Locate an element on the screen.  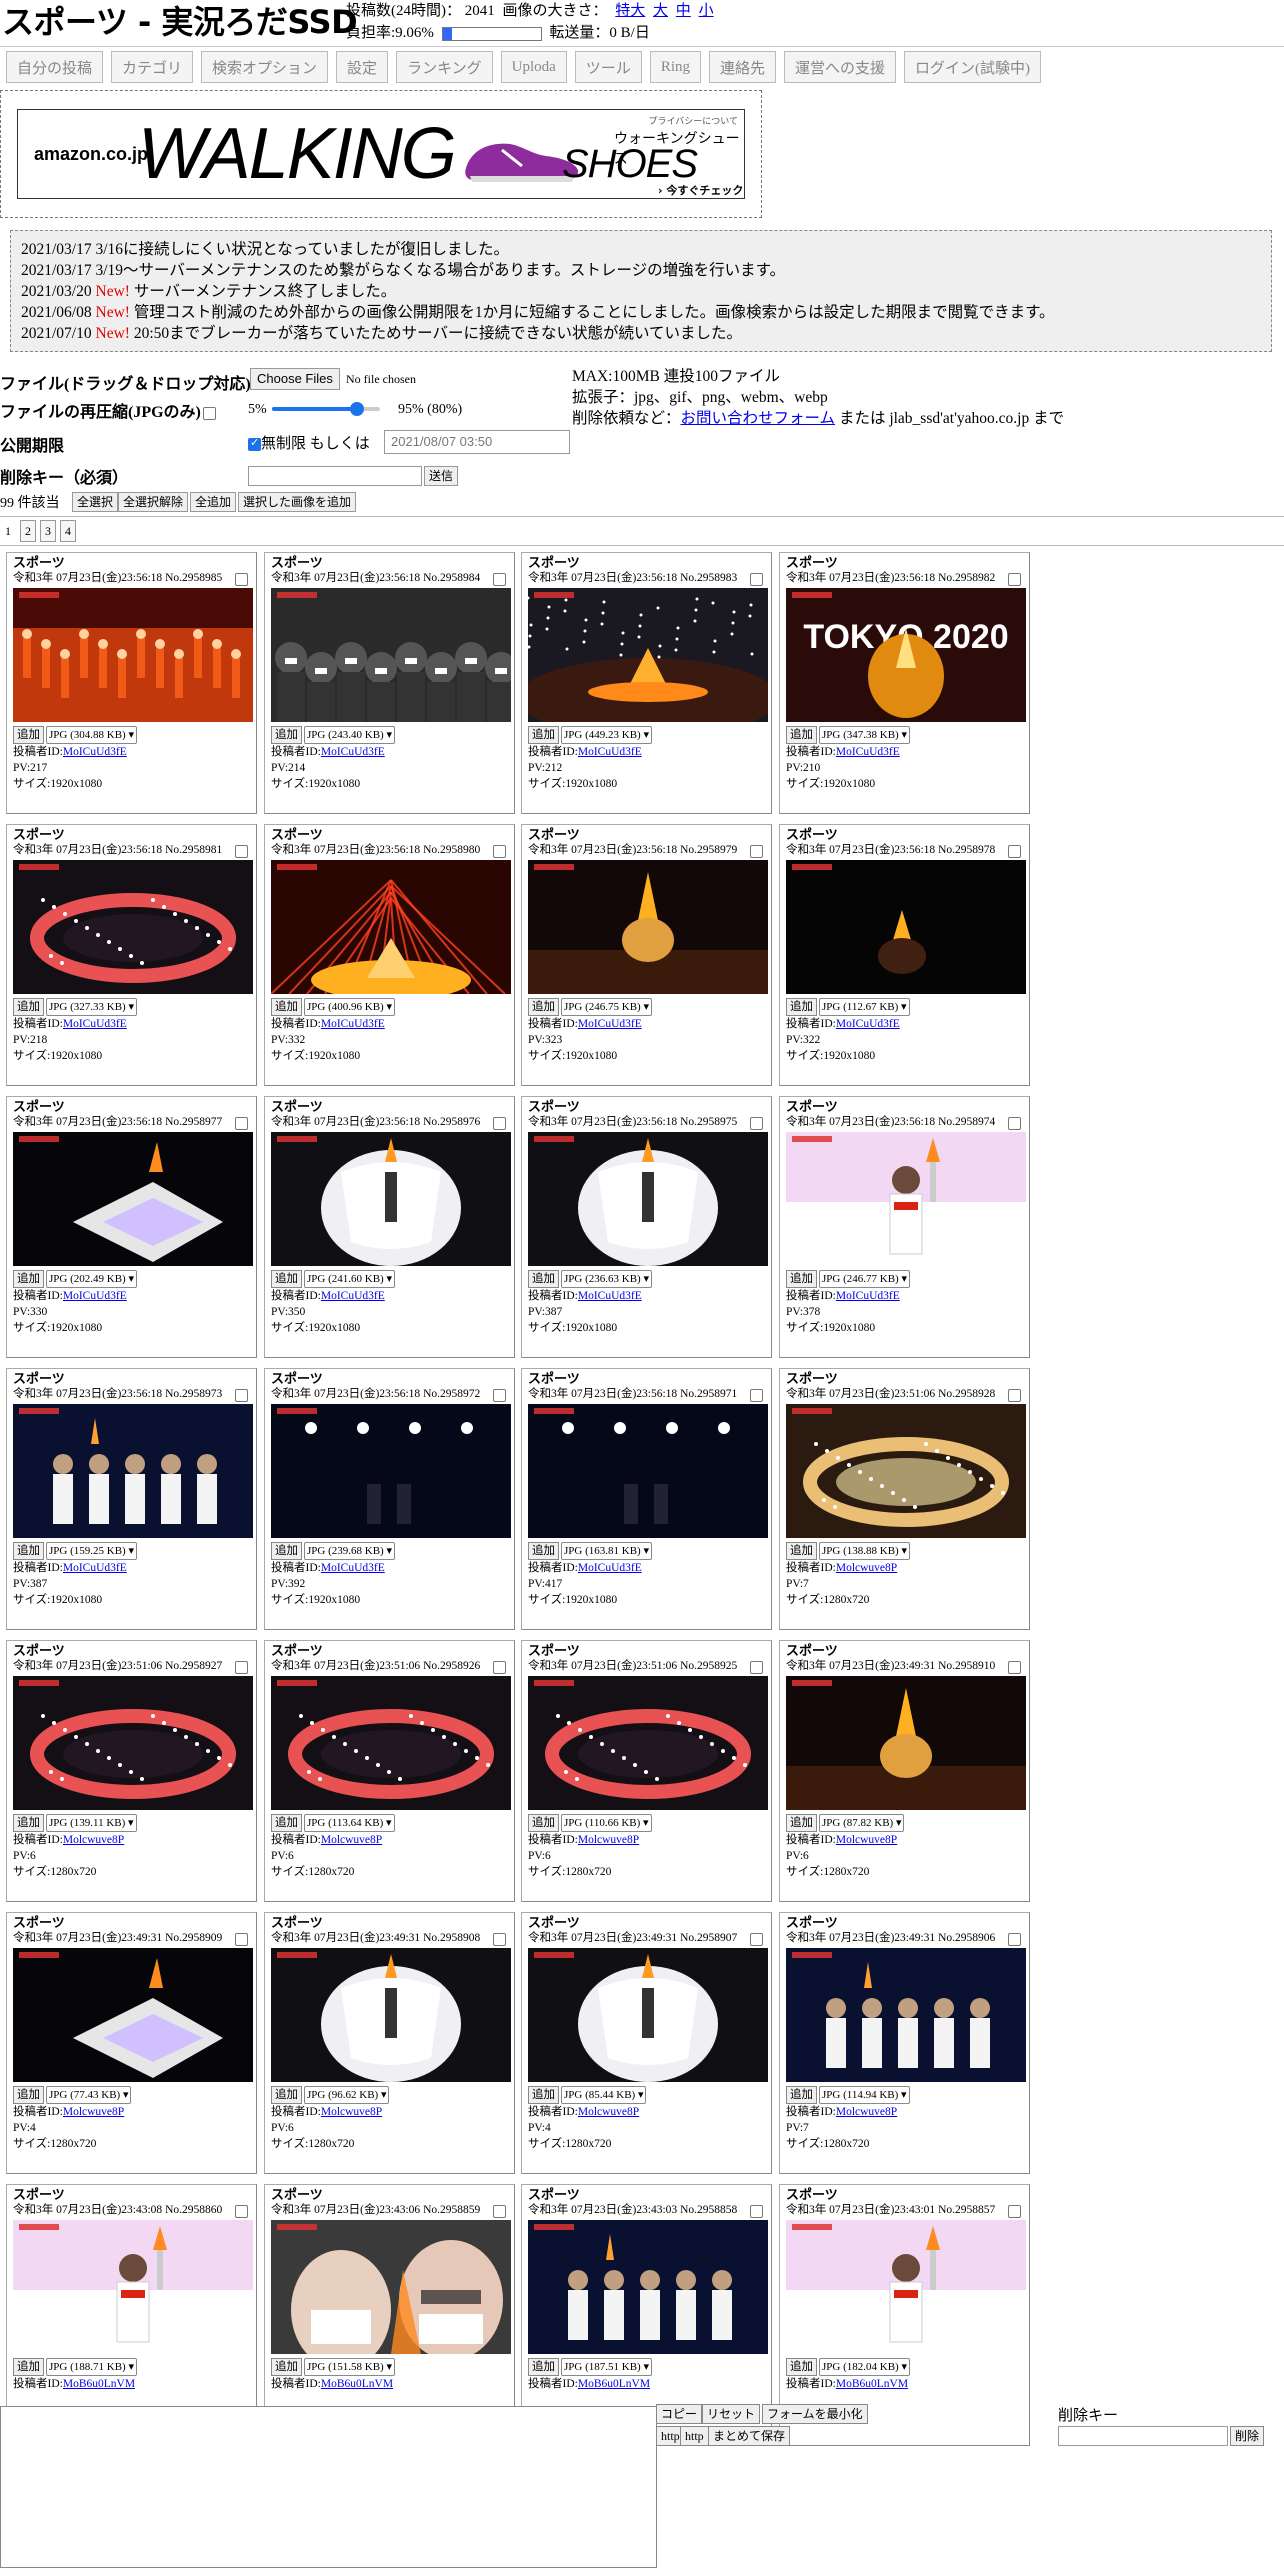
choose-files-button: Choose Files is located at coordinates (295, 379).